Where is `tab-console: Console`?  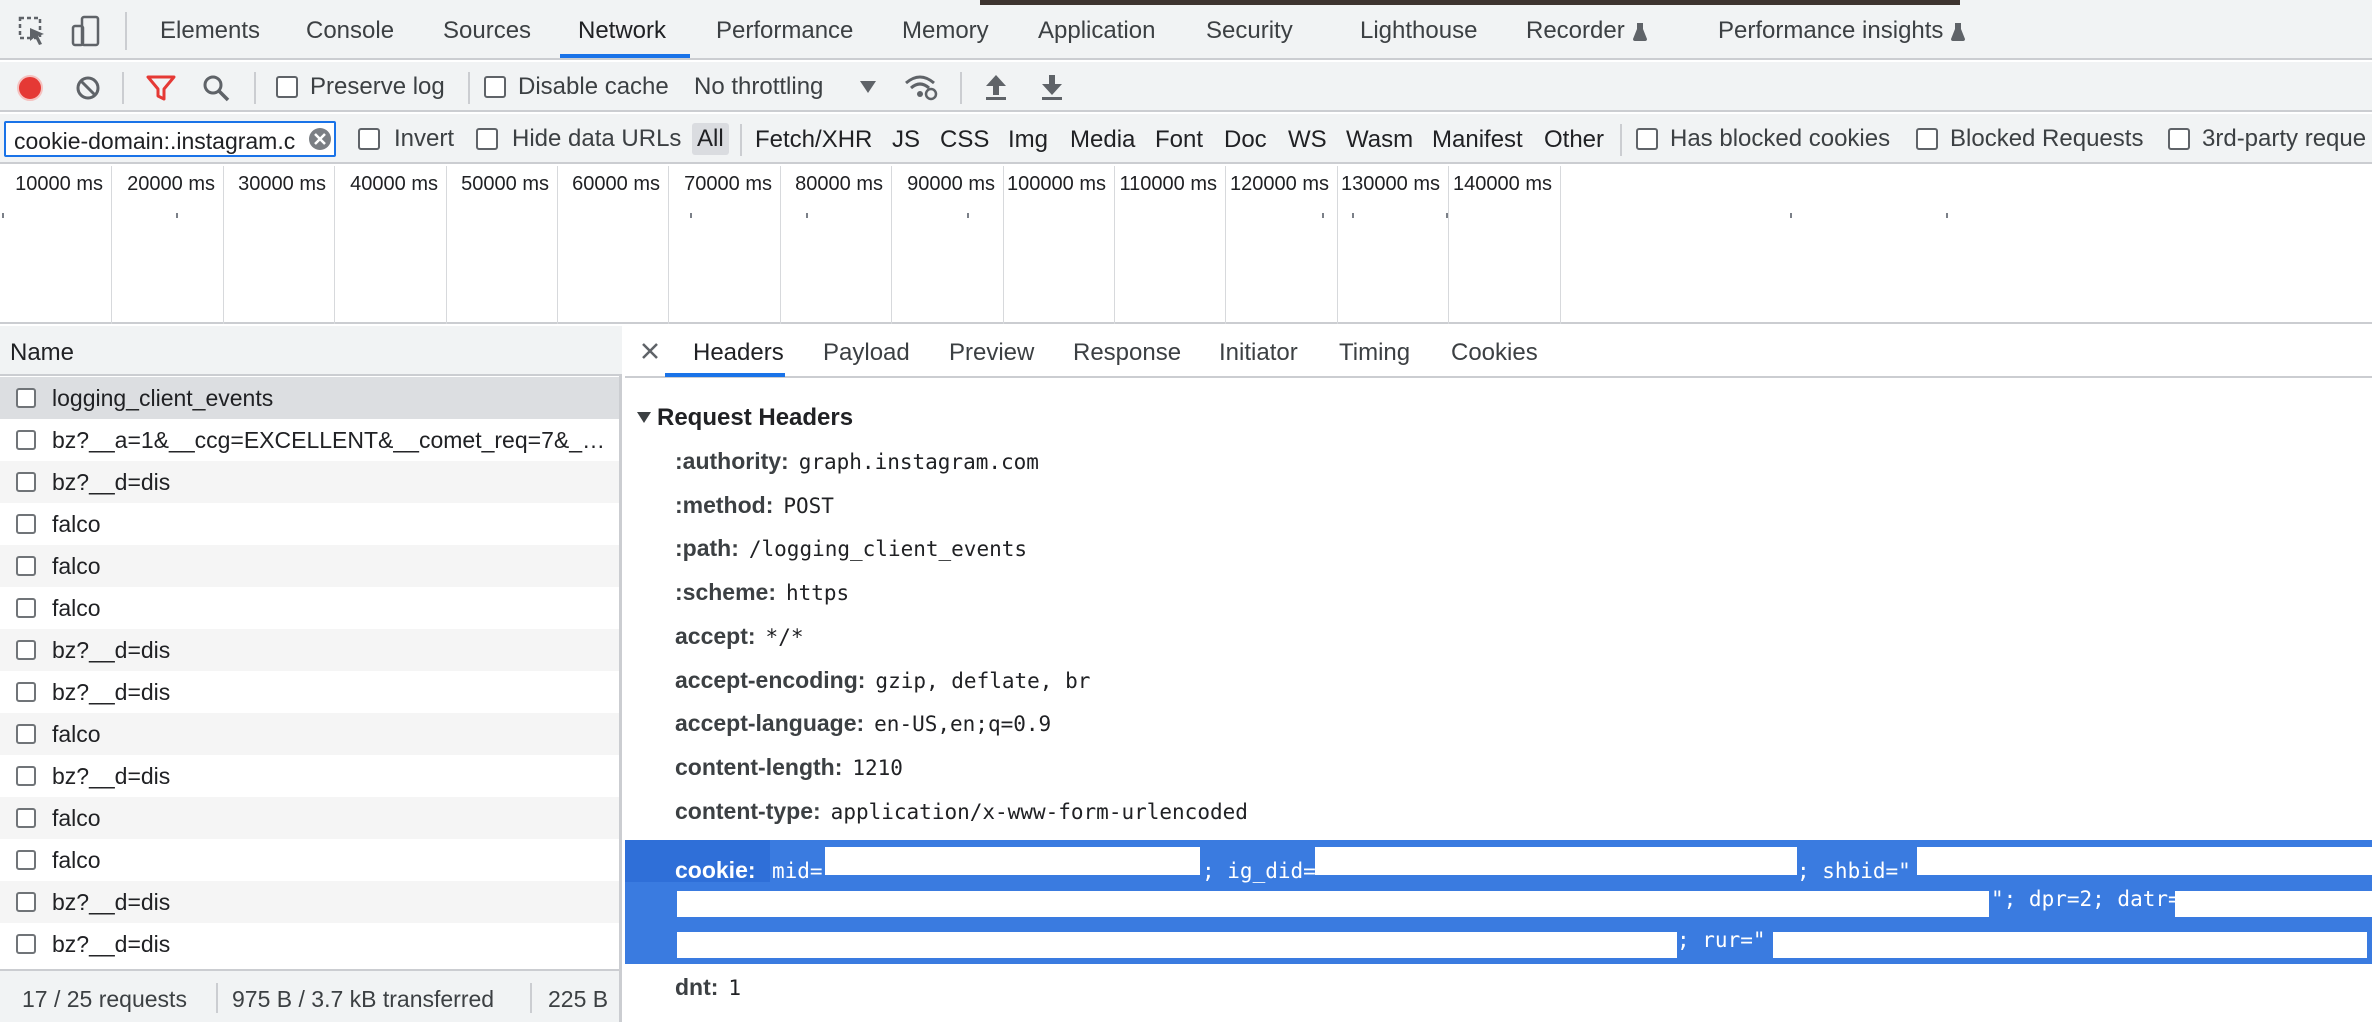 tab-console: Console is located at coordinates (350, 31).